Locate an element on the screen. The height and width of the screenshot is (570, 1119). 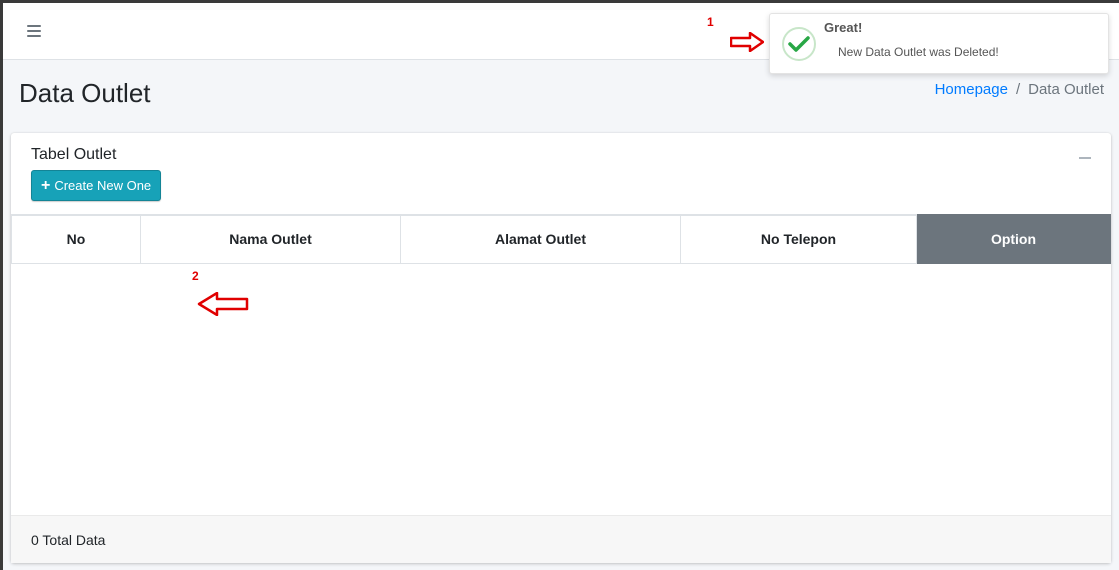
page-title: Data Outlet is located at coordinates (85, 93).